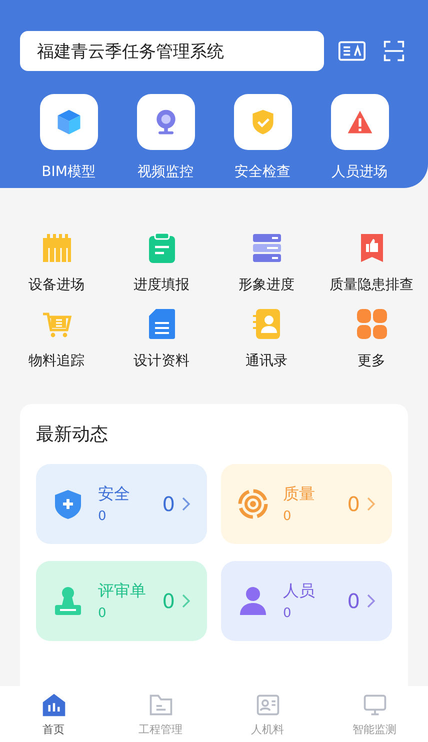 This screenshot has height=742, width=428. Describe the element at coordinates (72, 434) in the screenshot. I see `section-title: 最新动态` at that location.